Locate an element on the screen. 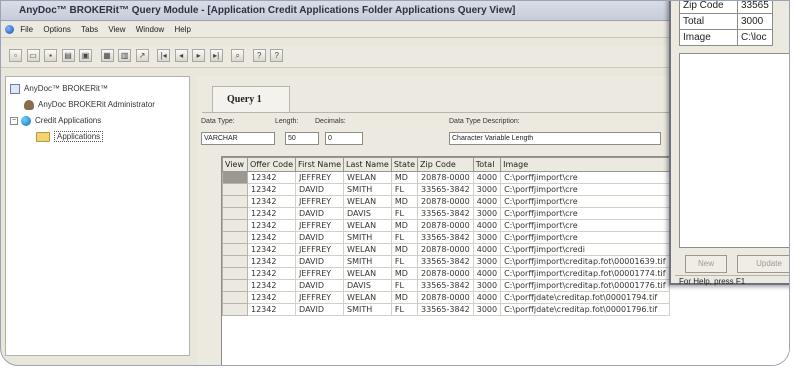  export-icon: ↗ is located at coordinates (142, 55).